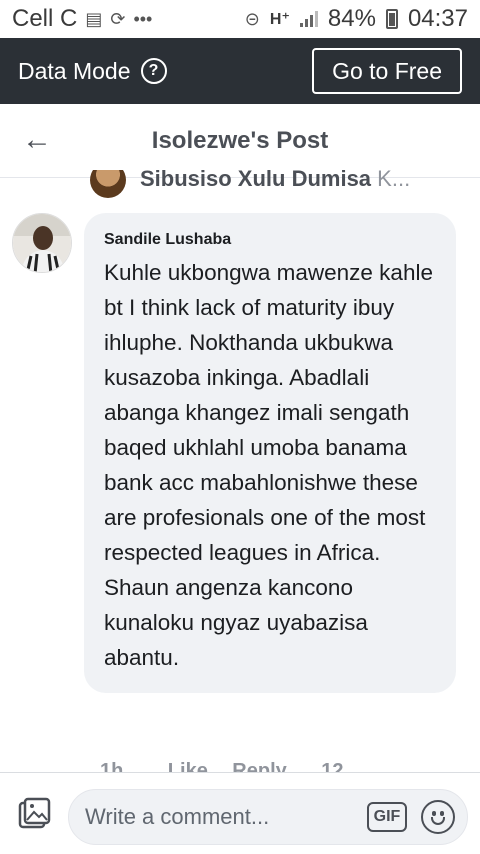 This screenshot has height=854, width=480. What do you see at coordinates (45, 18) in the screenshot?
I see `carrier-label: Cell C` at bounding box center [45, 18].